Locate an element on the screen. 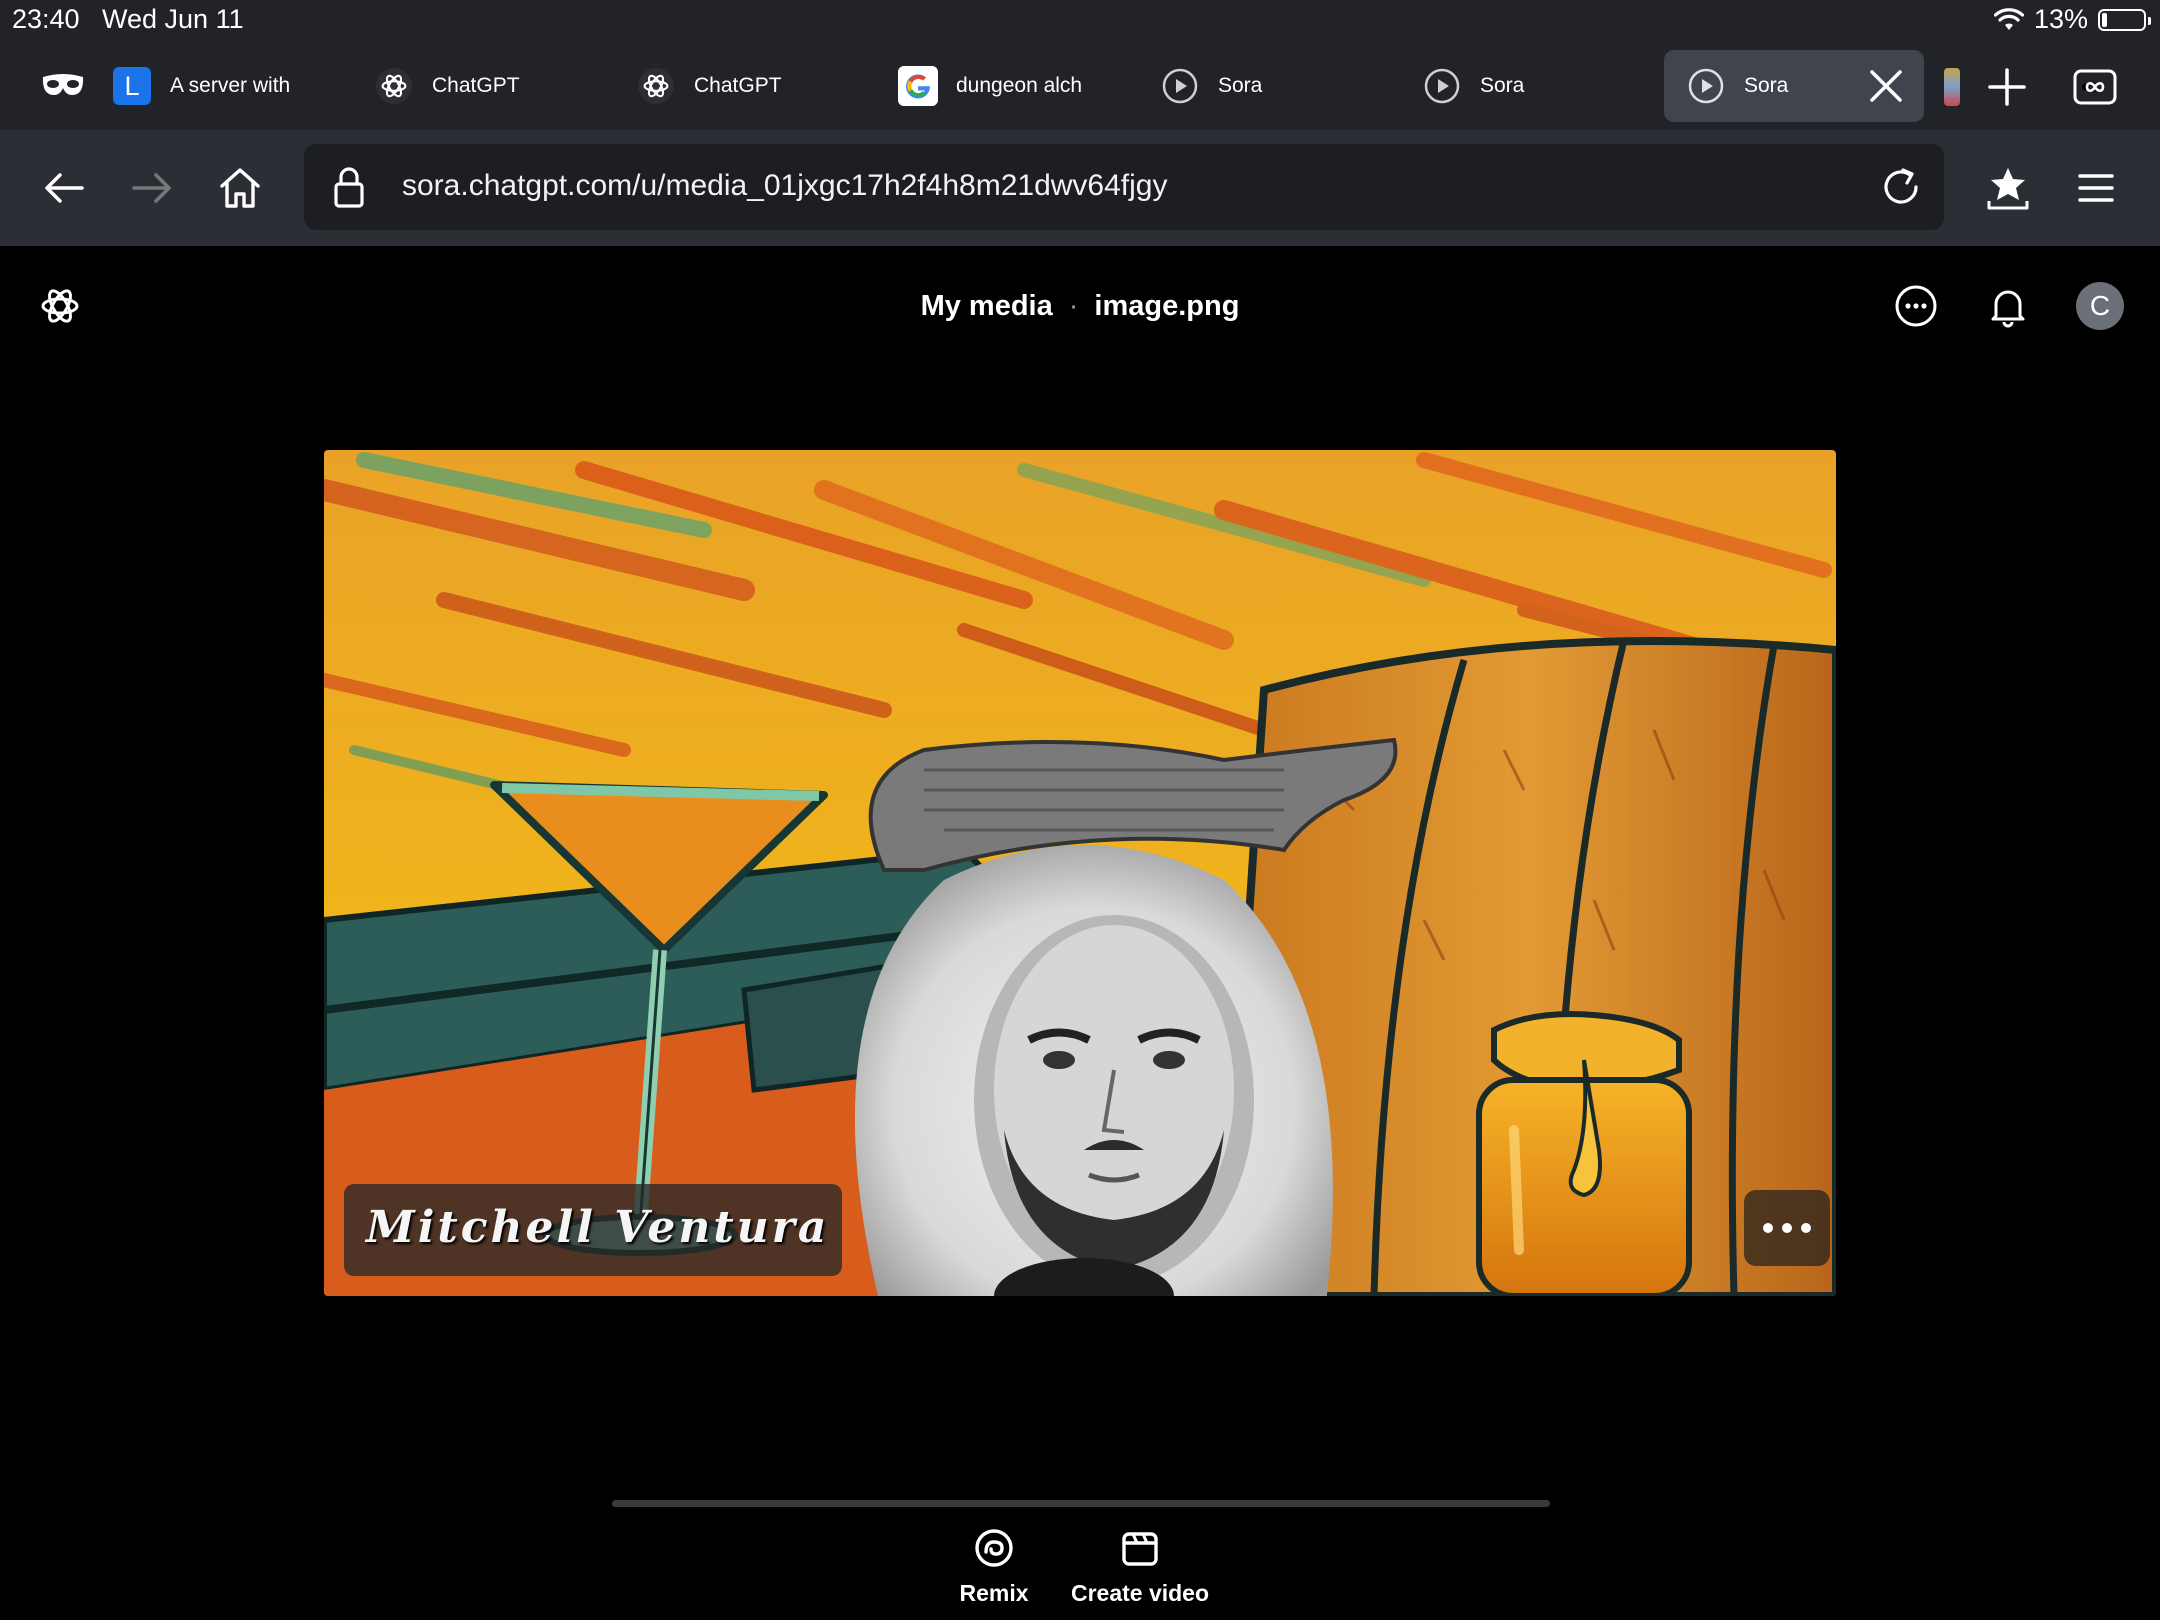 This screenshot has height=1620, width=2160. private-mode-tab is located at coordinates (65, 86).